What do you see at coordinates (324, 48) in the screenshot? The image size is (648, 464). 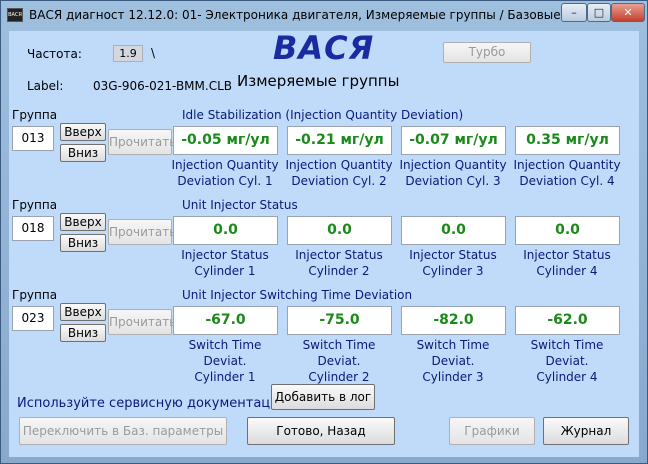 I see `brand-logo: ВАСЯ` at bounding box center [324, 48].